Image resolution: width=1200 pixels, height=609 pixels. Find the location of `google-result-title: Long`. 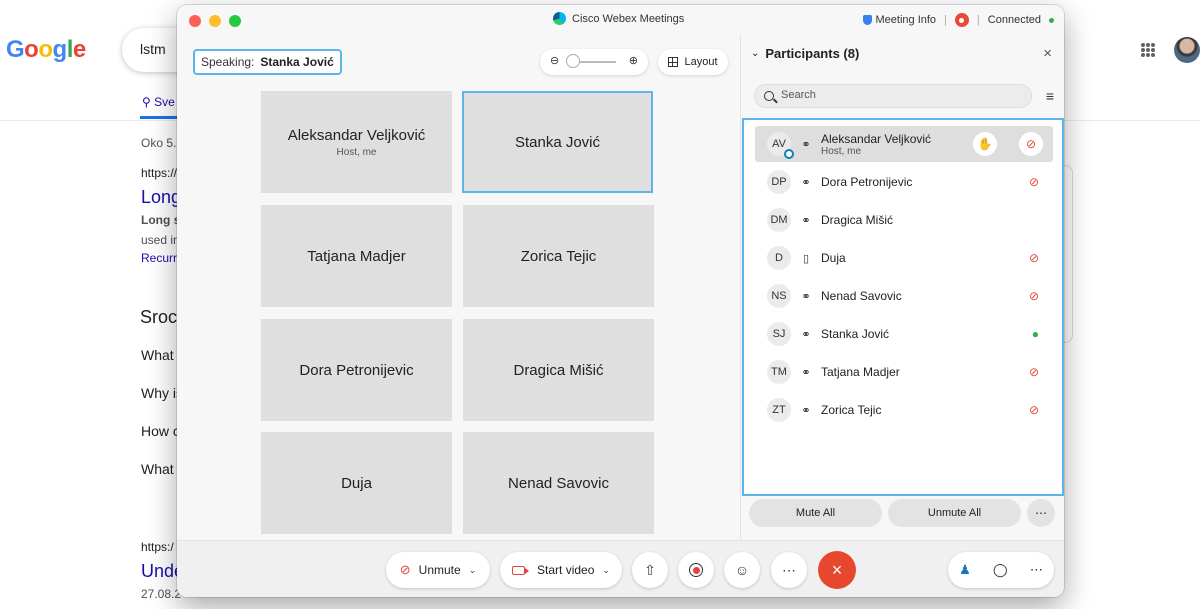

google-result-title: Long is located at coordinates (161, 197).